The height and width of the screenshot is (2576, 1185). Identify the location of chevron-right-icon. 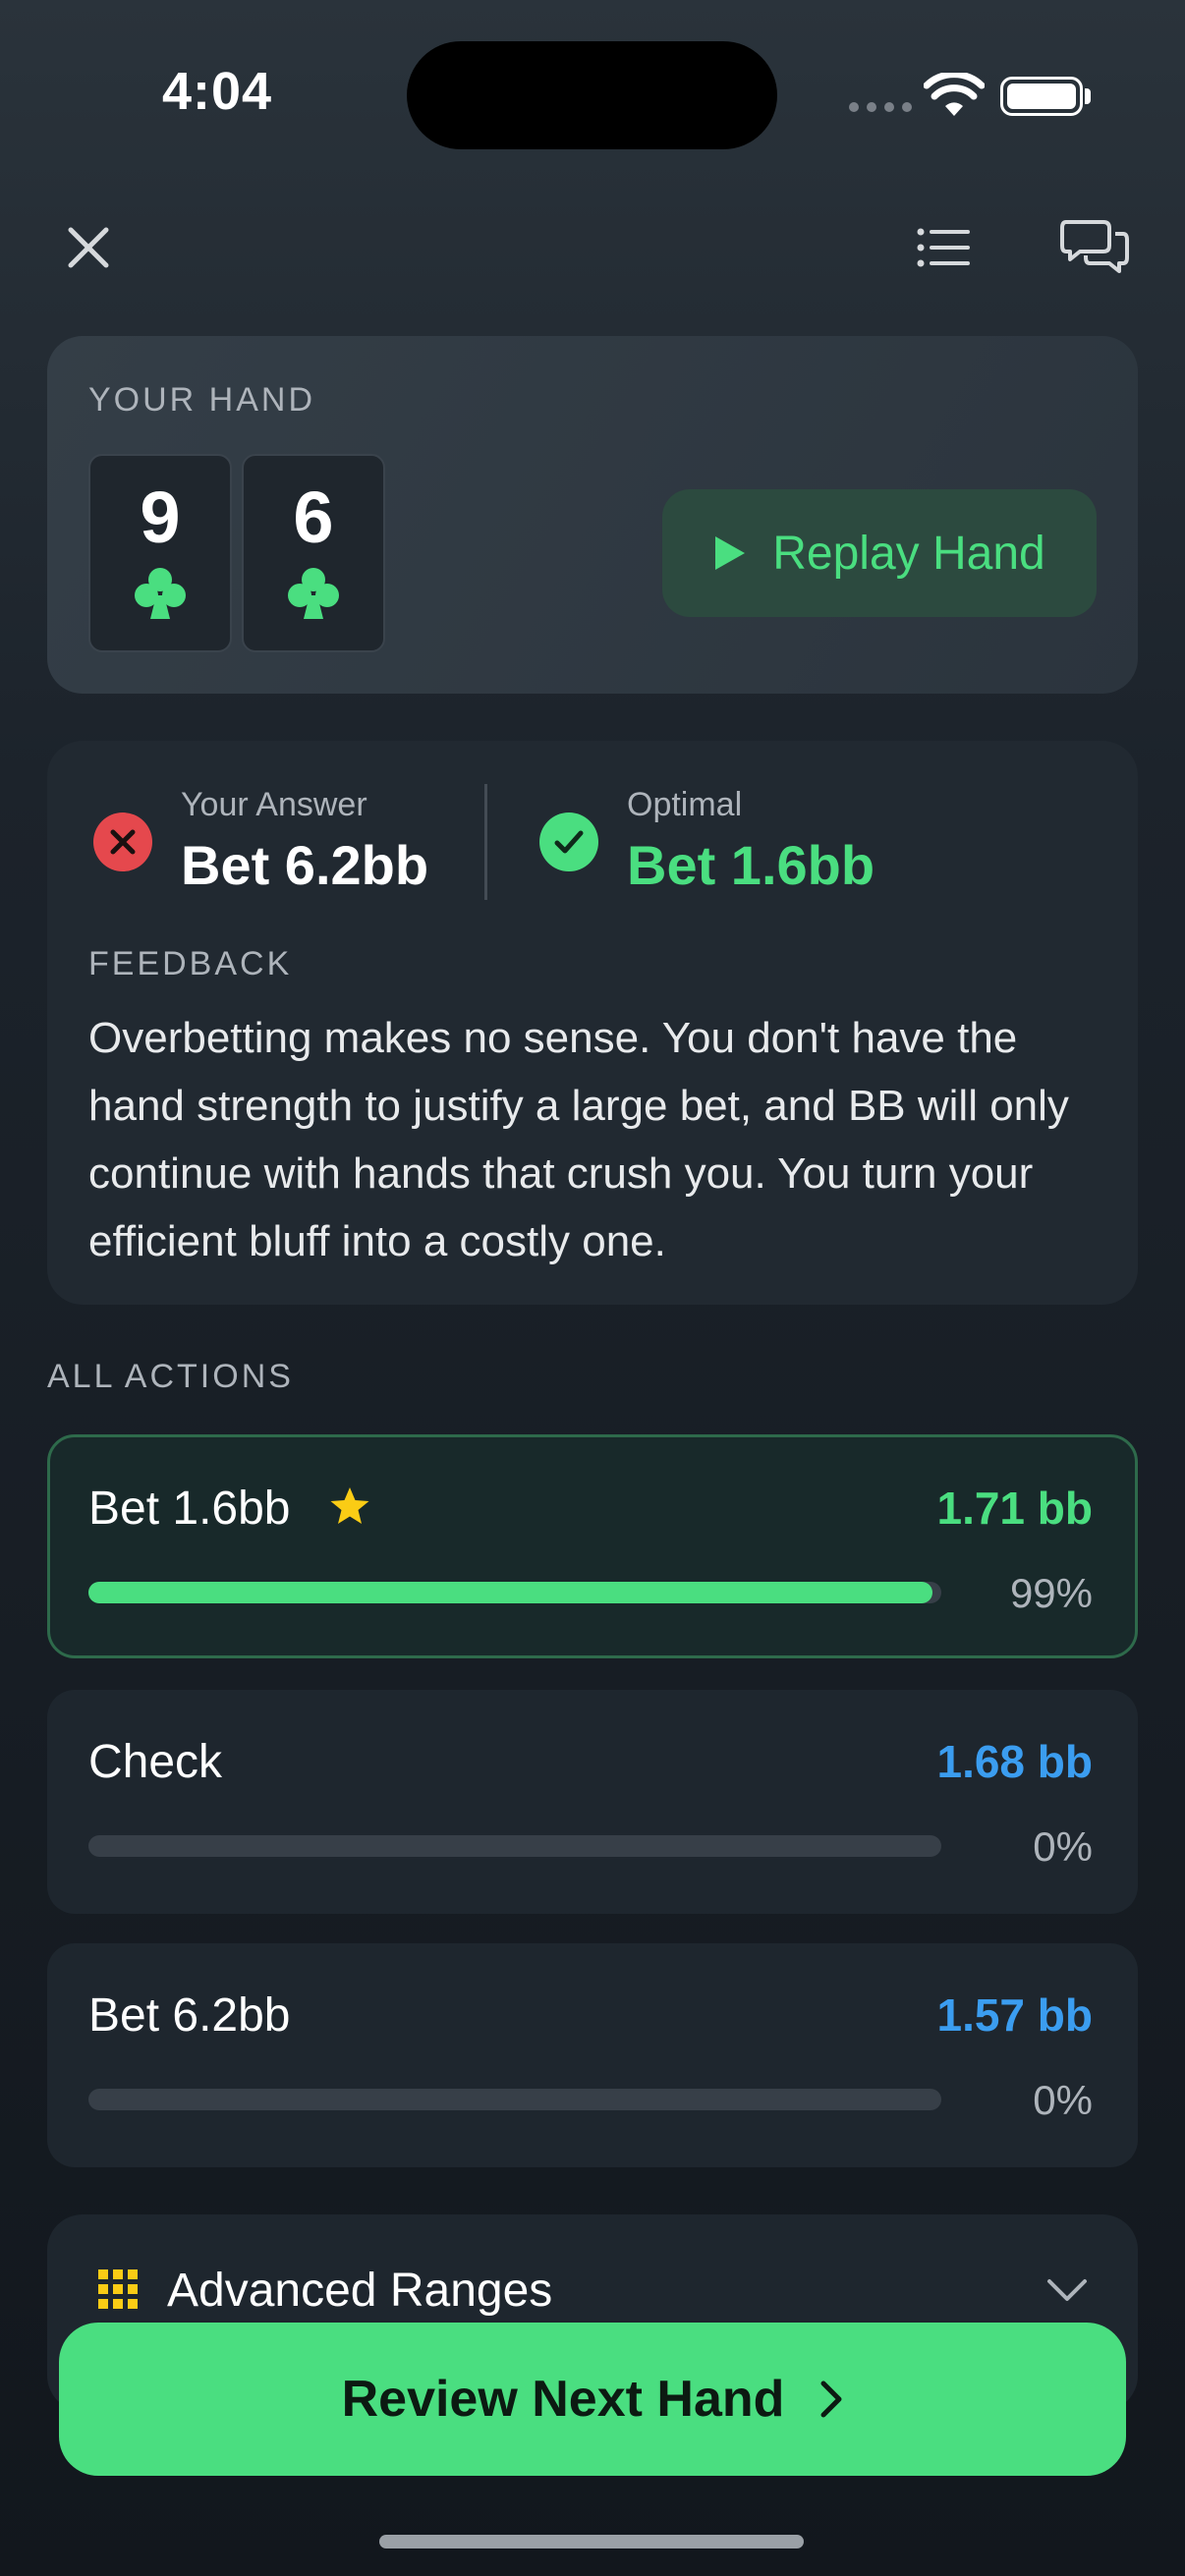
(831, 2399).